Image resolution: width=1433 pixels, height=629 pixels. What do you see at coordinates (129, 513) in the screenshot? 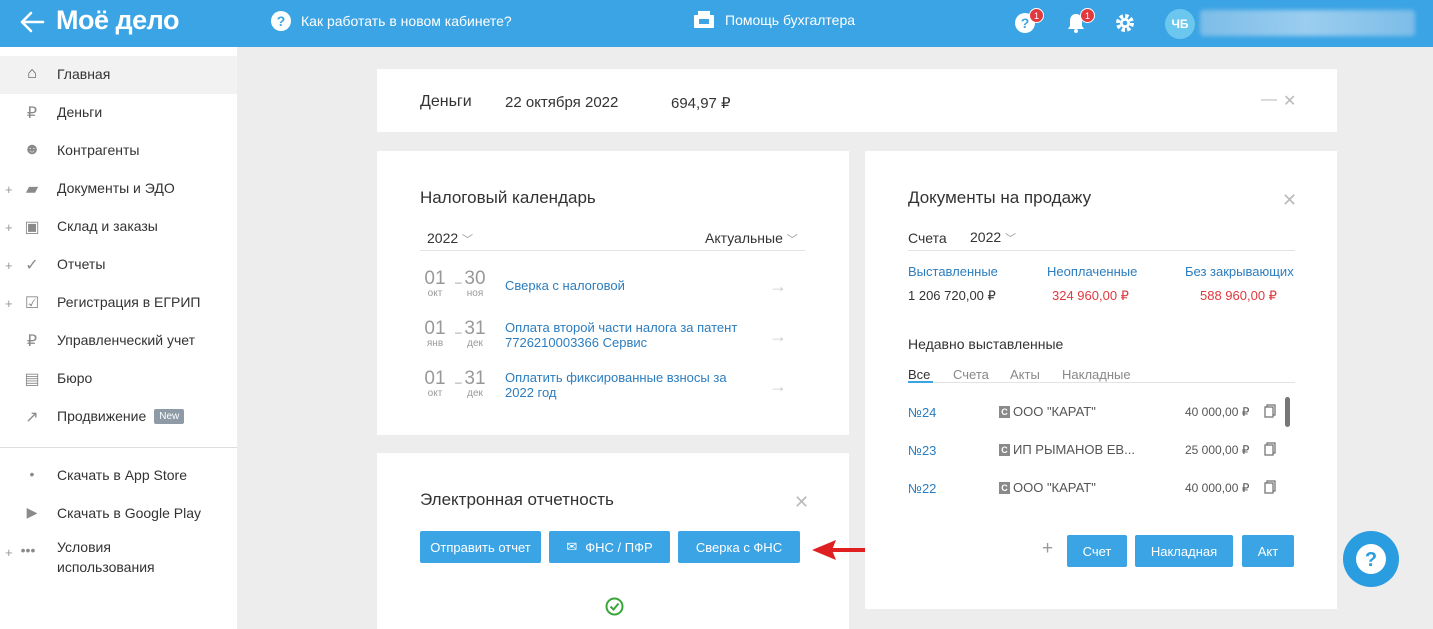
I see `sidebar-extra-label: Скачать в Google Play` at bounding box center [129, 513].